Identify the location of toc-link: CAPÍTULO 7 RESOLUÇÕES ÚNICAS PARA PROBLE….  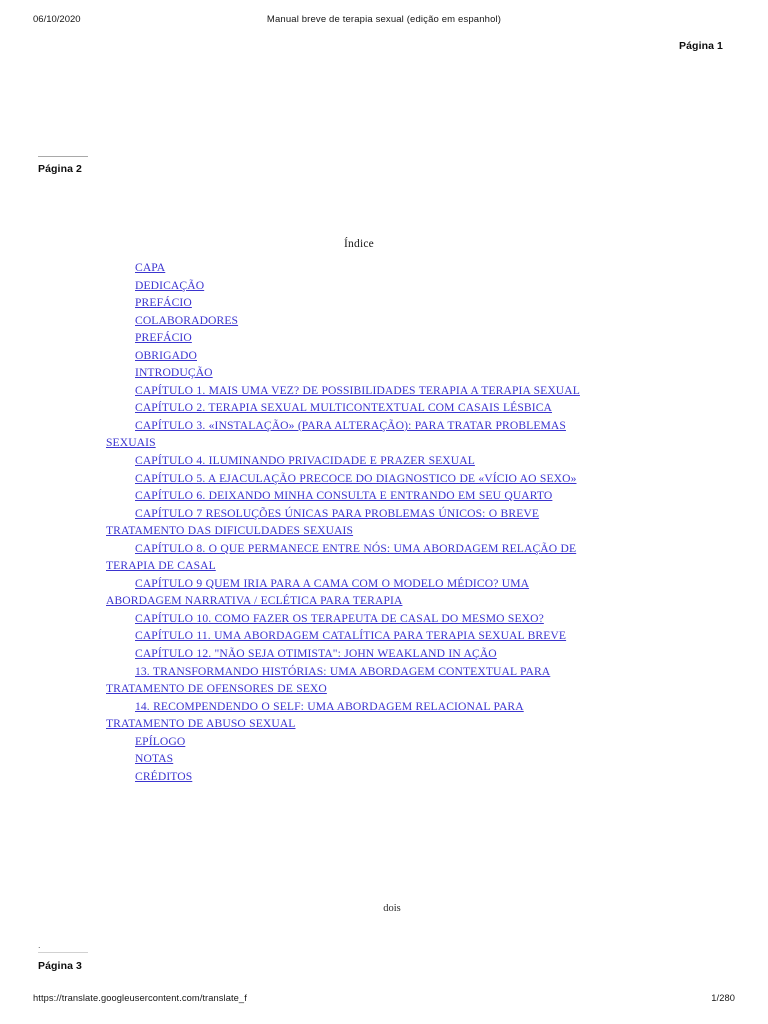
(322, 522).